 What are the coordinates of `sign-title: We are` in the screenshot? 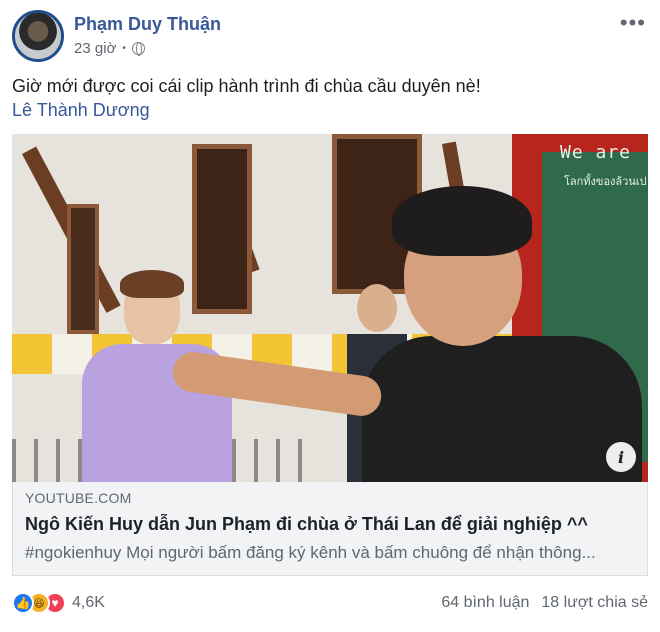 It's located at (596, 152).